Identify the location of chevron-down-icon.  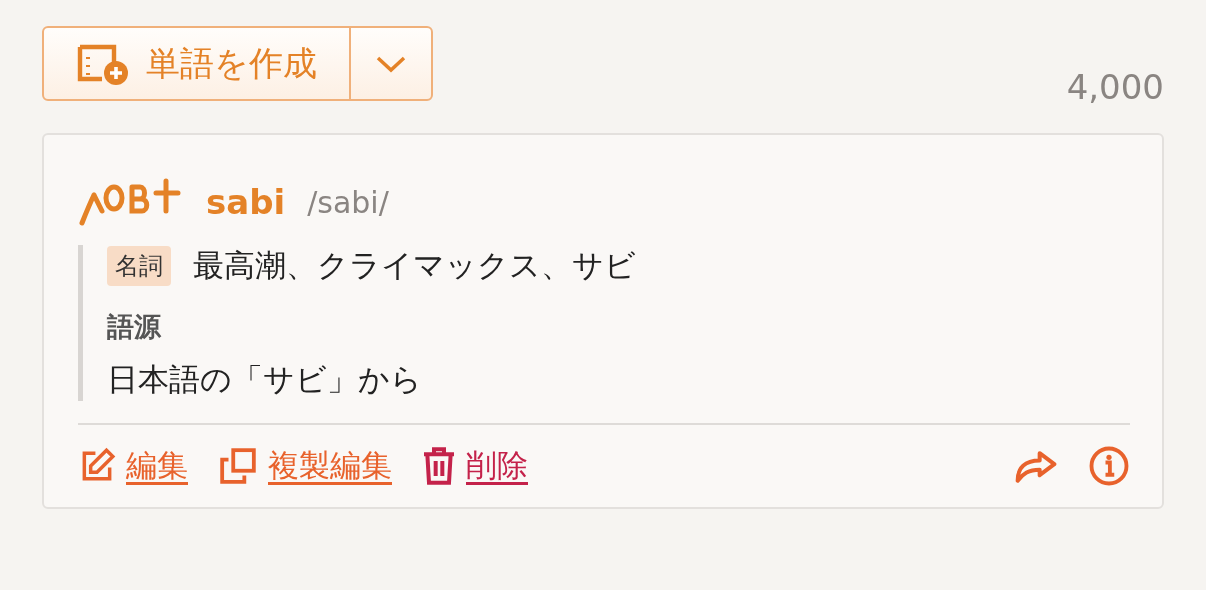
(391, 63).